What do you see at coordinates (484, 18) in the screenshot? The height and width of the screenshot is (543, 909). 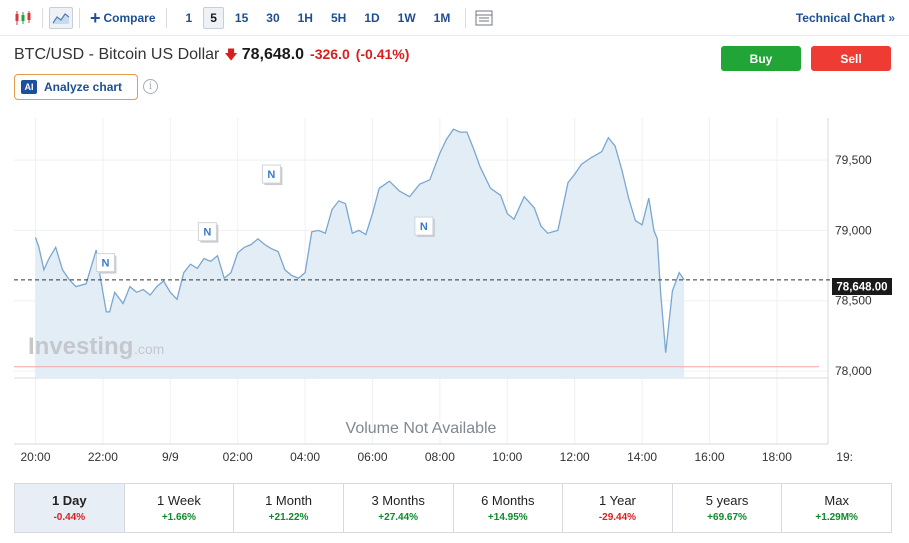 I see `table-view-icon` at bounding box center [484, 18].